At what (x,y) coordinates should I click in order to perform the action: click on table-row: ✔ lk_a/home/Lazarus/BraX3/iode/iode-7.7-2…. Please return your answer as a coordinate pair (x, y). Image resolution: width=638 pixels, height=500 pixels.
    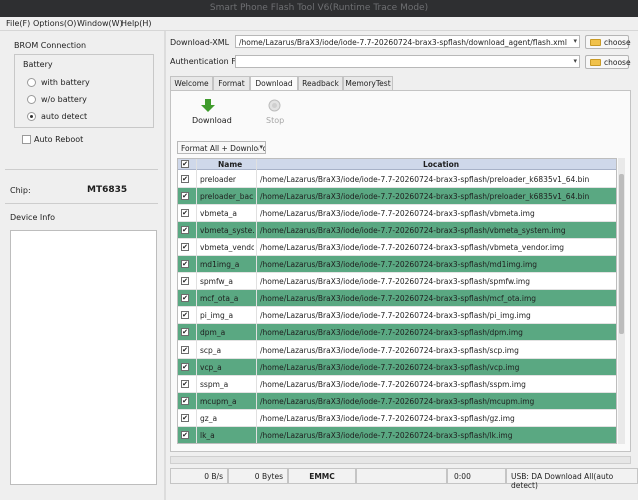
    Looking at the image, I should click on (397, 434).